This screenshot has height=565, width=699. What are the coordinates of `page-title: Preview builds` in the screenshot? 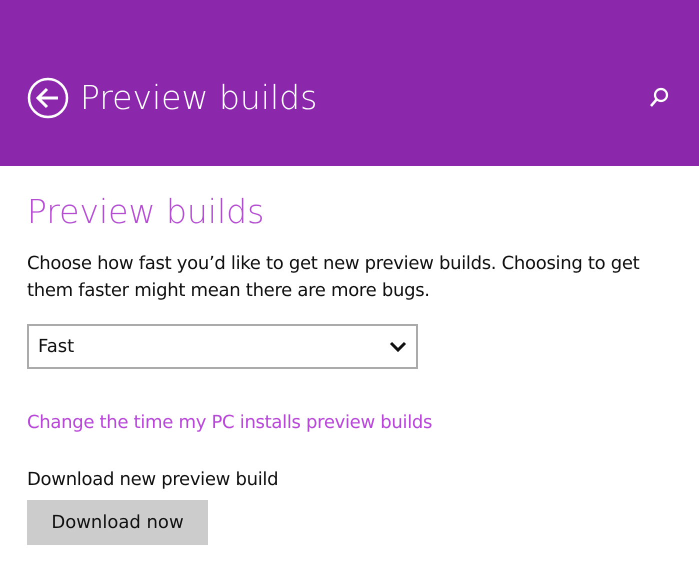 It's located at (199, 98).